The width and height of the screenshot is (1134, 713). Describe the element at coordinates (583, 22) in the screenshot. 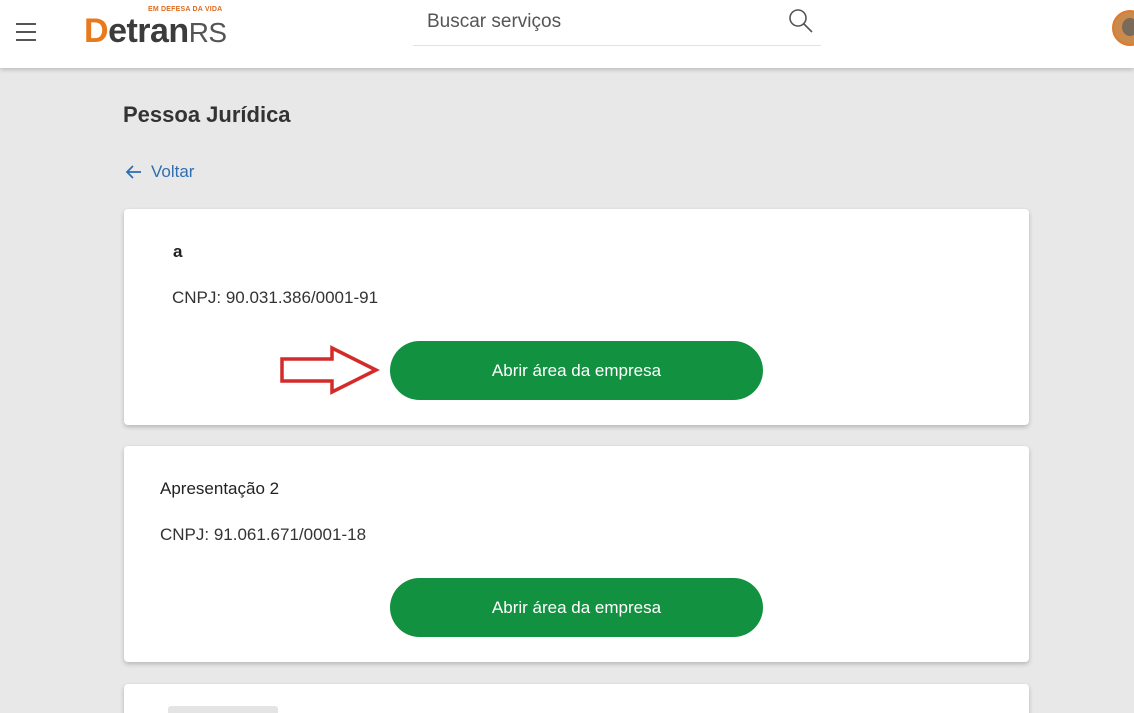

I see `search-input` at that location.